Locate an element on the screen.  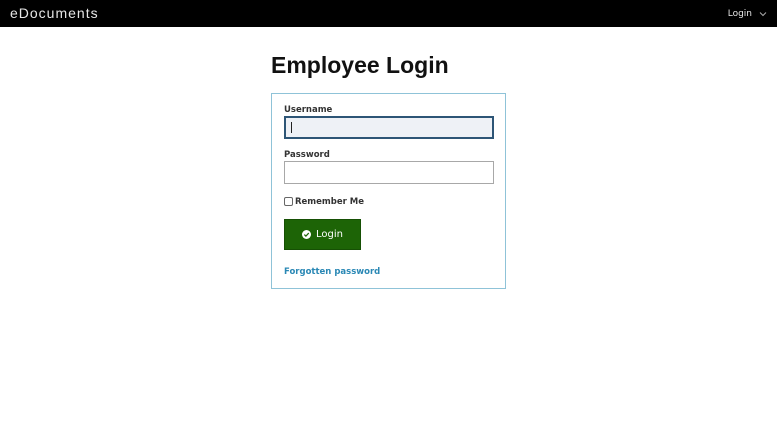
remember-me-row: Remember Me is located at coordinates (324, 201).